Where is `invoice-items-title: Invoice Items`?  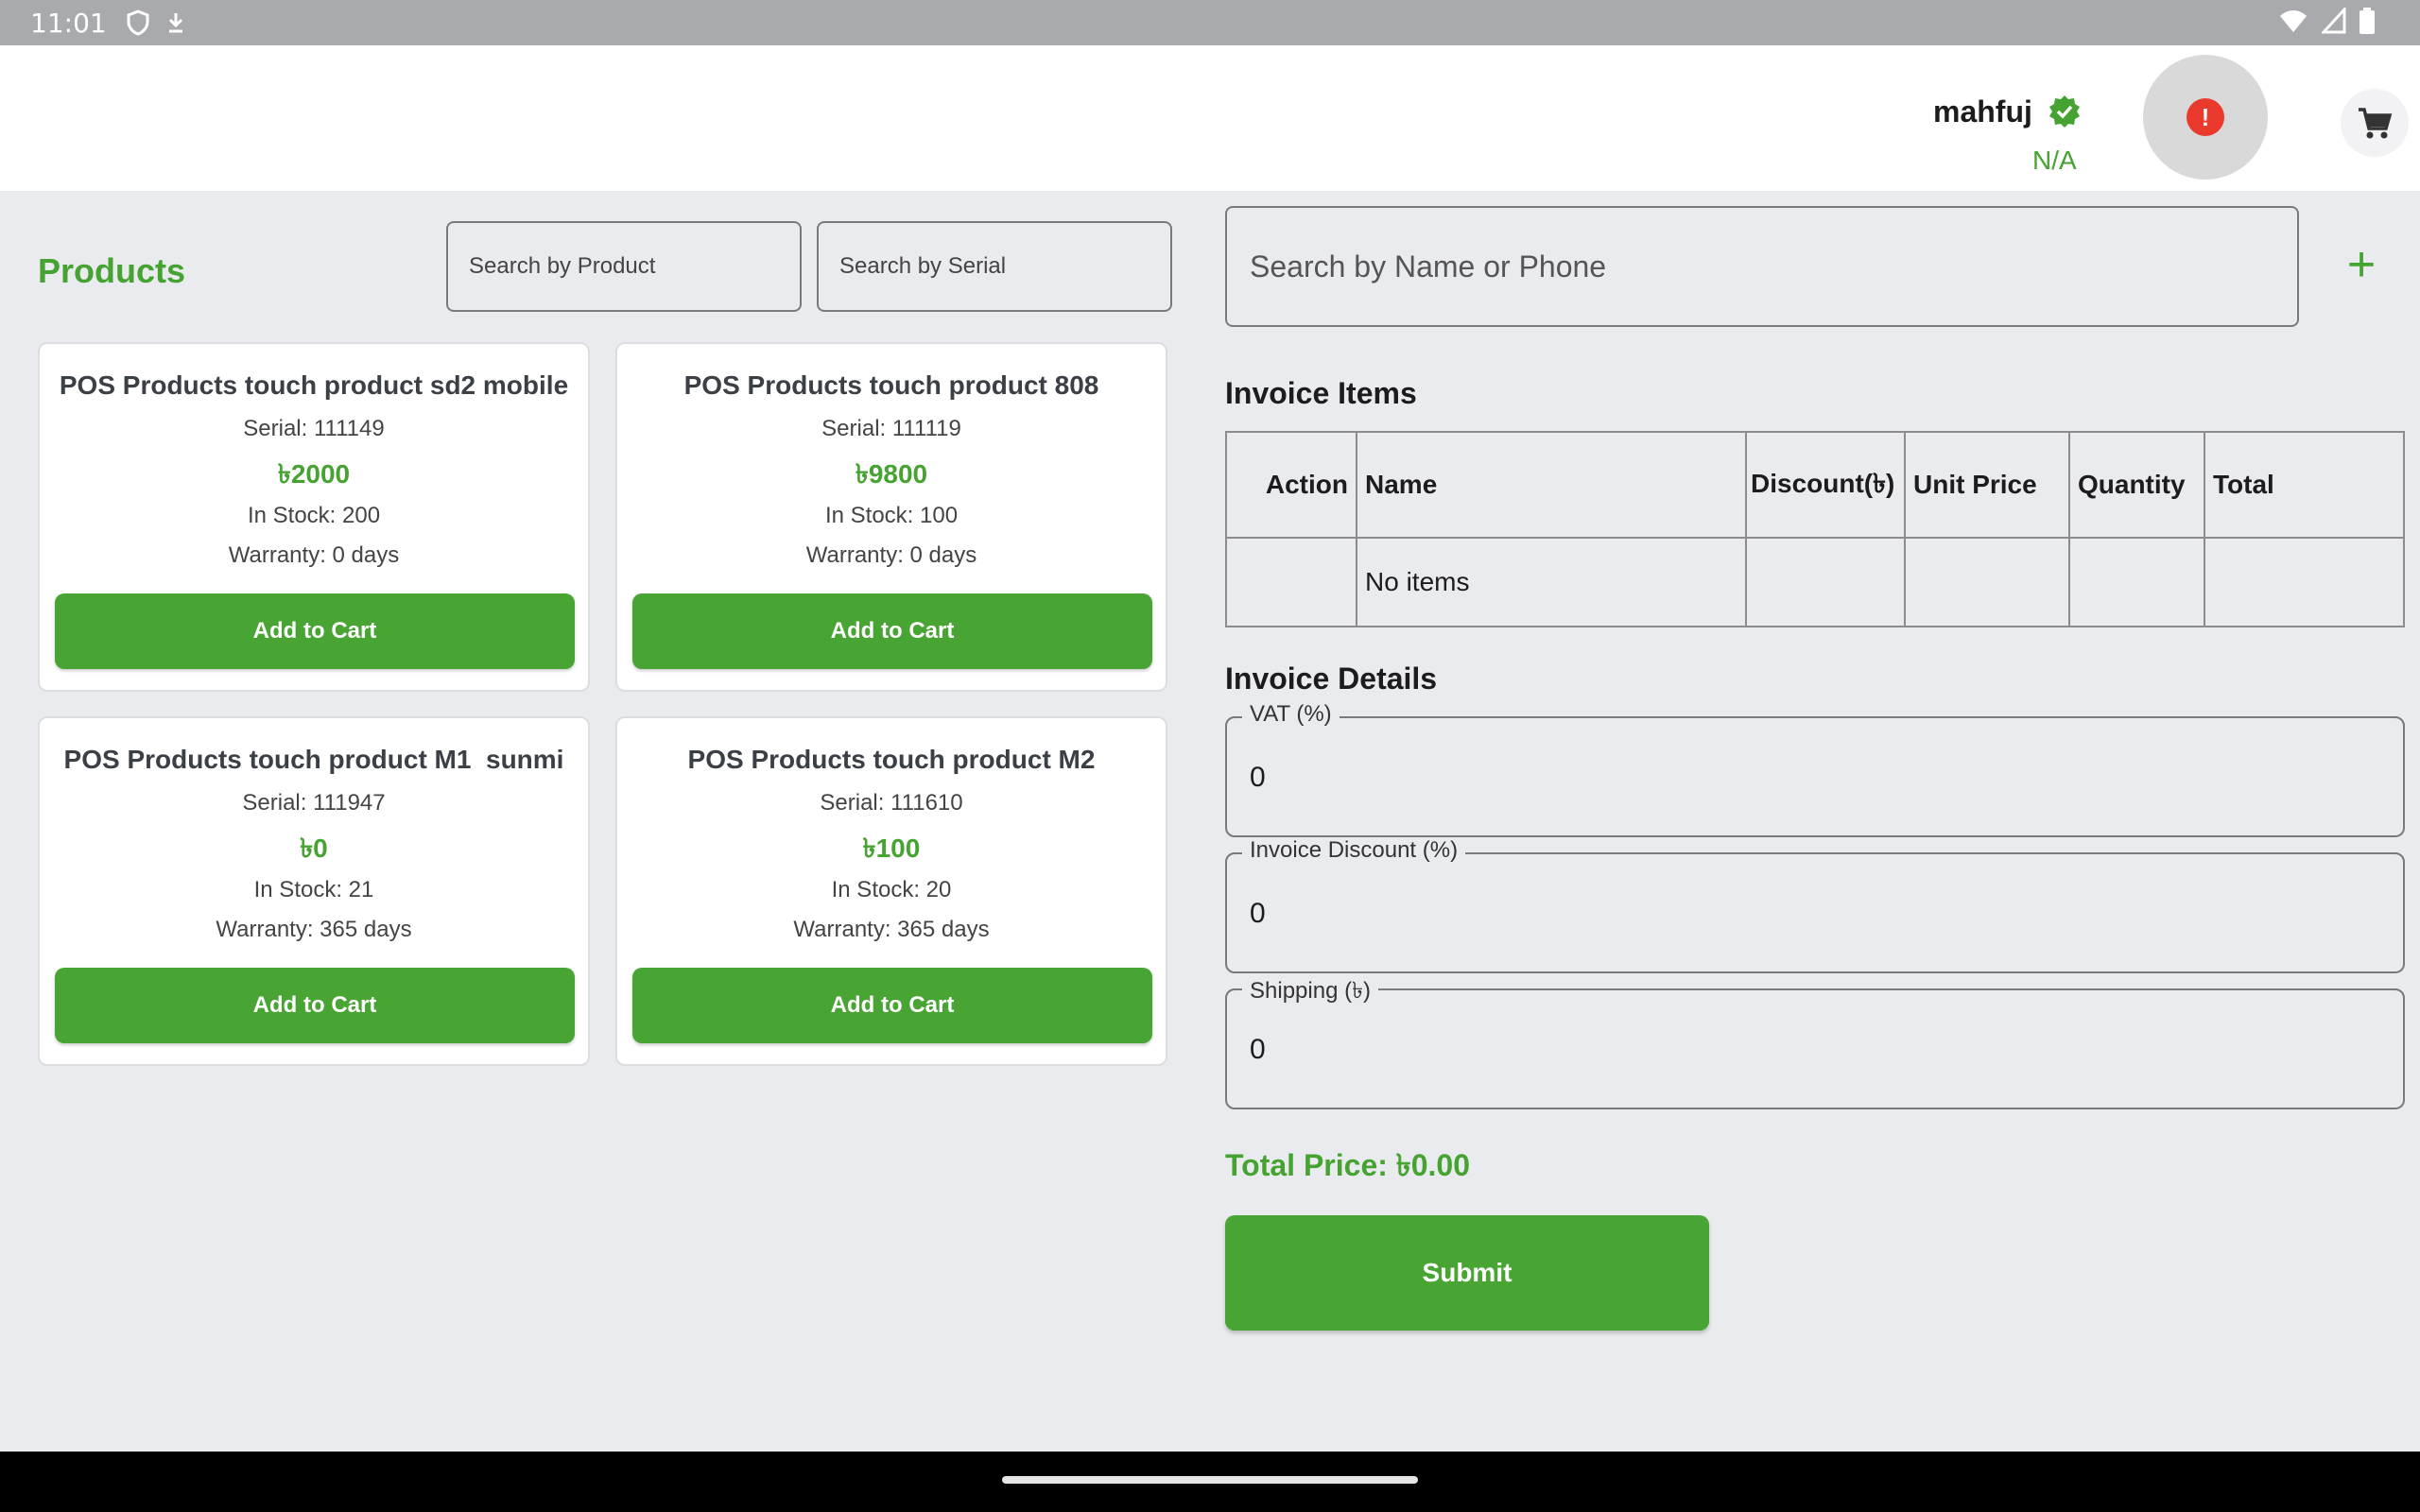
invoice-items-title: Invoice Items is located at coordinates (1321, 393).